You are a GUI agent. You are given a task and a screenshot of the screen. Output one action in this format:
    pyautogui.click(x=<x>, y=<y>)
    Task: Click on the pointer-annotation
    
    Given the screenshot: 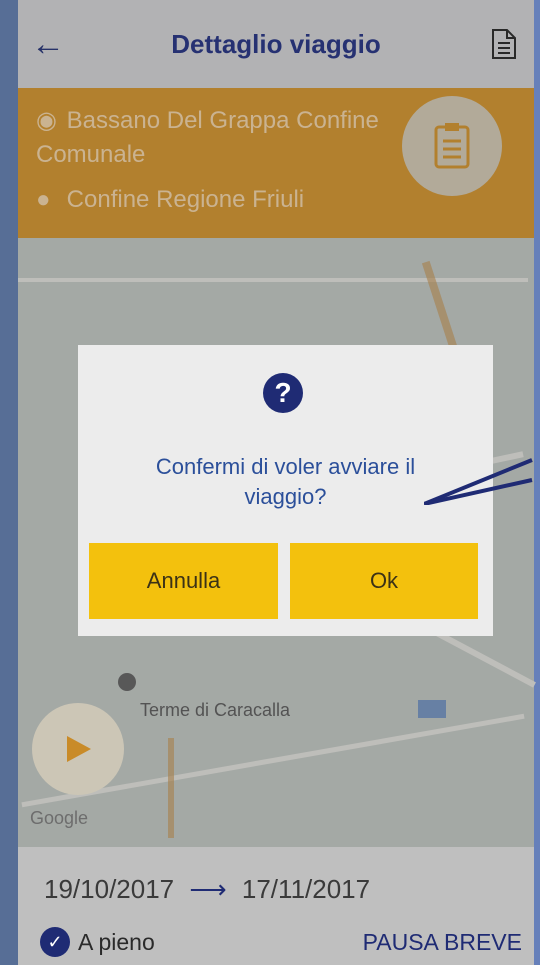 What is the action you would take?
    pyautogui.click(x=478, y=481)
    